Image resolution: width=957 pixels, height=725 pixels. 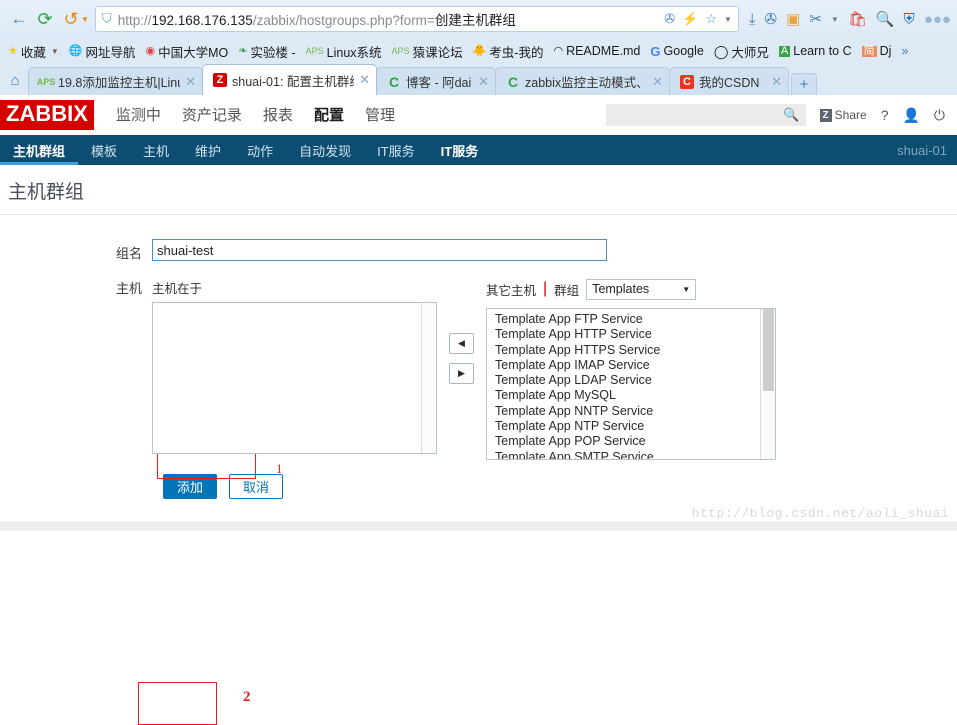 I want to click on csdn-red-icon: C, so click(x=687, y=81).